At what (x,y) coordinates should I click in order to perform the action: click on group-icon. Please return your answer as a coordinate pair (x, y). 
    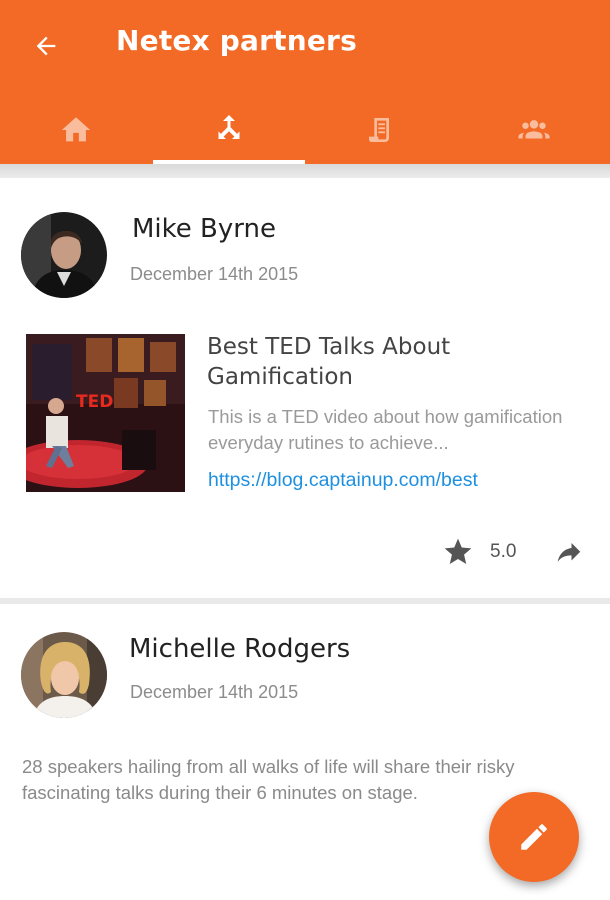
    Looking at the image, I should click on (534, 129).